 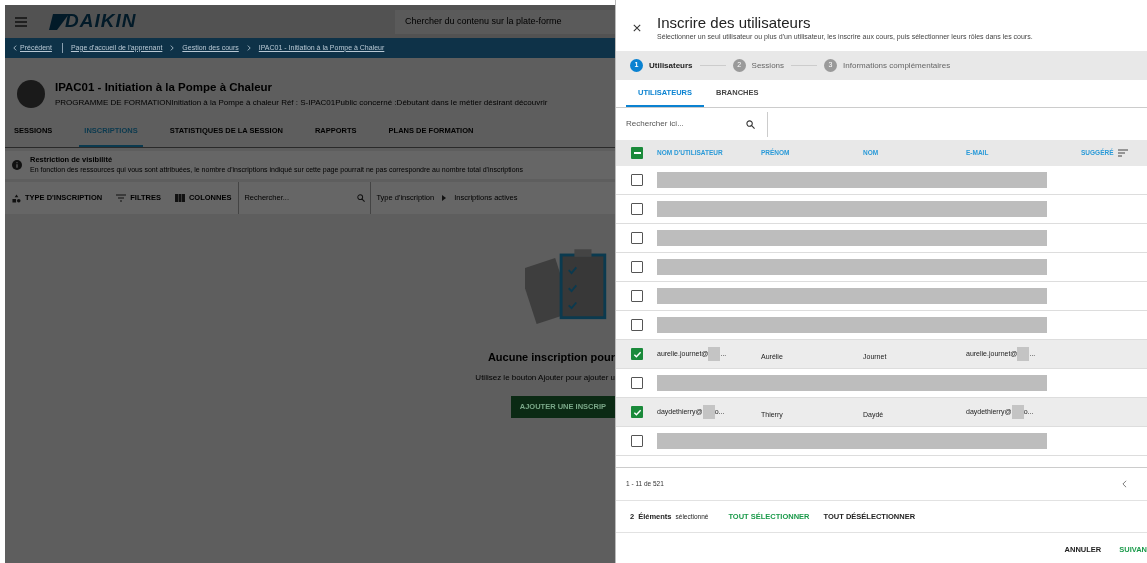 What do you see at coordinates (17, 165) in the screenshot?
I see `info-icon` at bounding box center [17, 165].